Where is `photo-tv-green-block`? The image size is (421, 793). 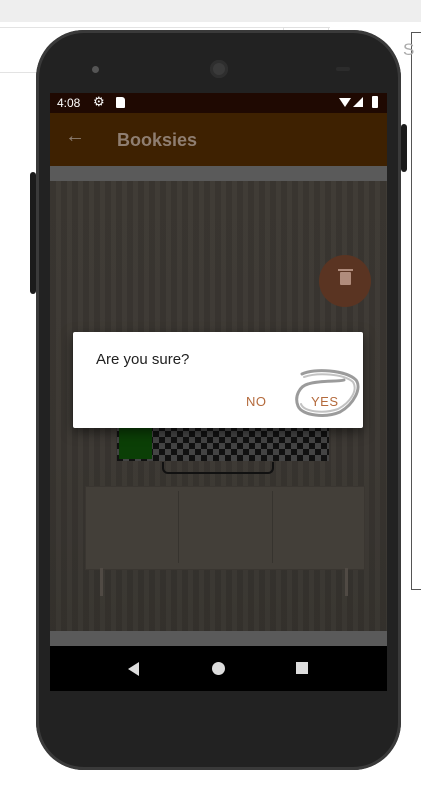
photo-tv-green-block is located at coordinates (135, 442).